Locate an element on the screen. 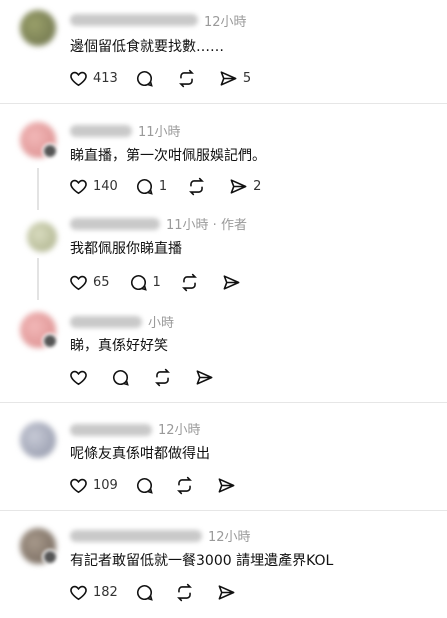 The height and width of the screenshot is (618, 447). comment-text: 我都佩服你睇直播 is located at coordinates (126, 249).